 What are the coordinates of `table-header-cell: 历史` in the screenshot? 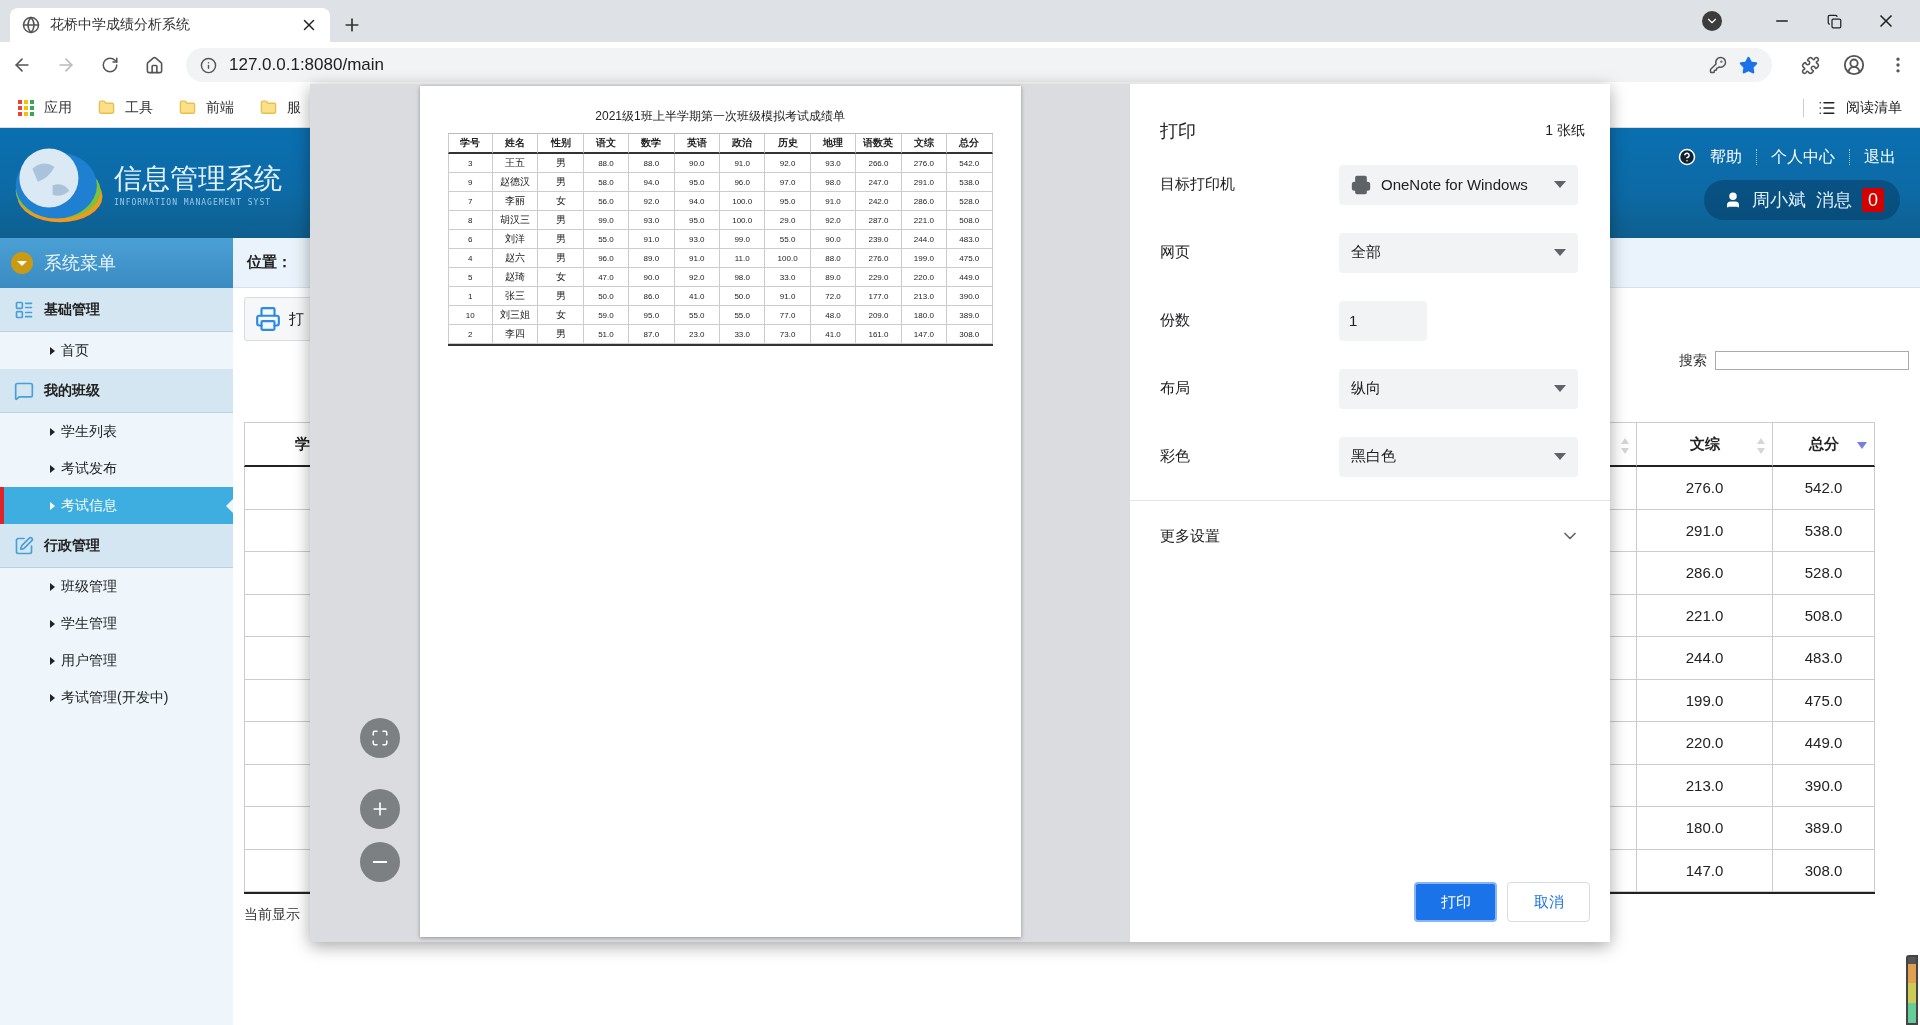 It's located at (788, 144).